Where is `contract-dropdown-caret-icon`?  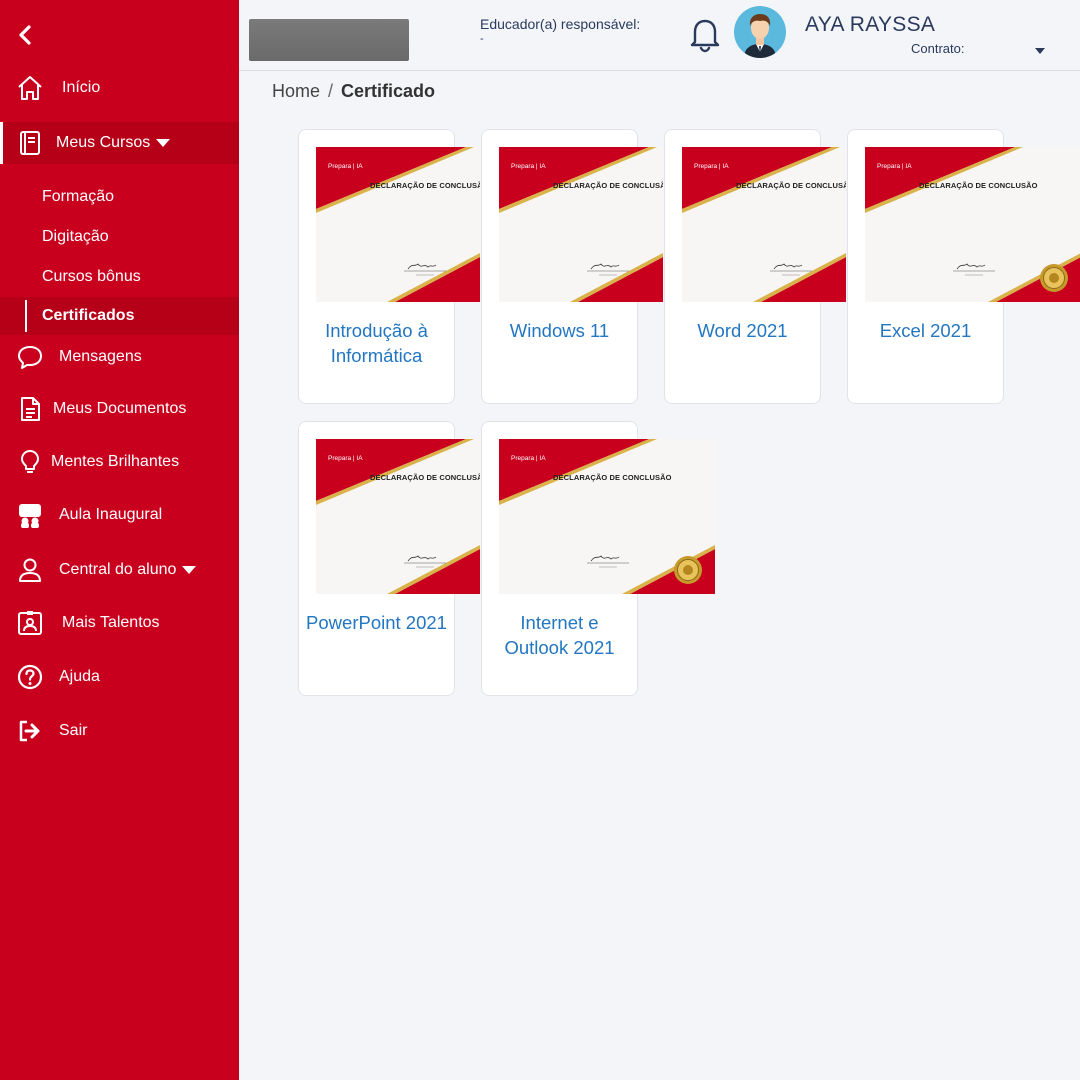
contract-dropdown-caret-icon is located at coordinates (1040, 51).